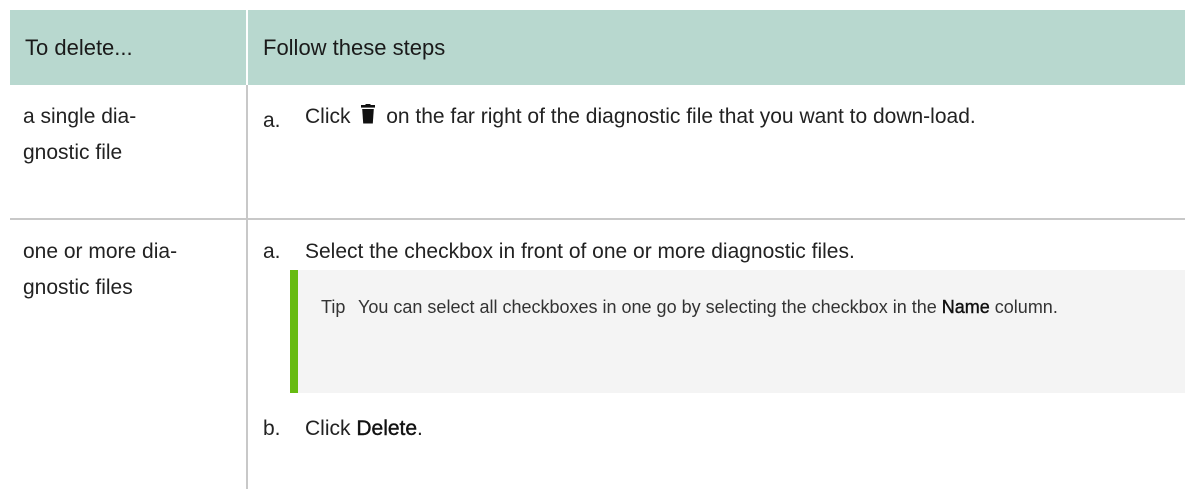 Image resolution: width=1185 pixels, height=489 pixels. Describe the element at coordinates (129, 354) in the screenshot. I see `target-cell: one or more dia- gnostic files` at that location.